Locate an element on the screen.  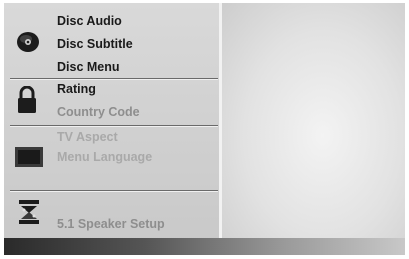
menu-item-disc-audio: Disc Audio is located at coordinates (89, 21).